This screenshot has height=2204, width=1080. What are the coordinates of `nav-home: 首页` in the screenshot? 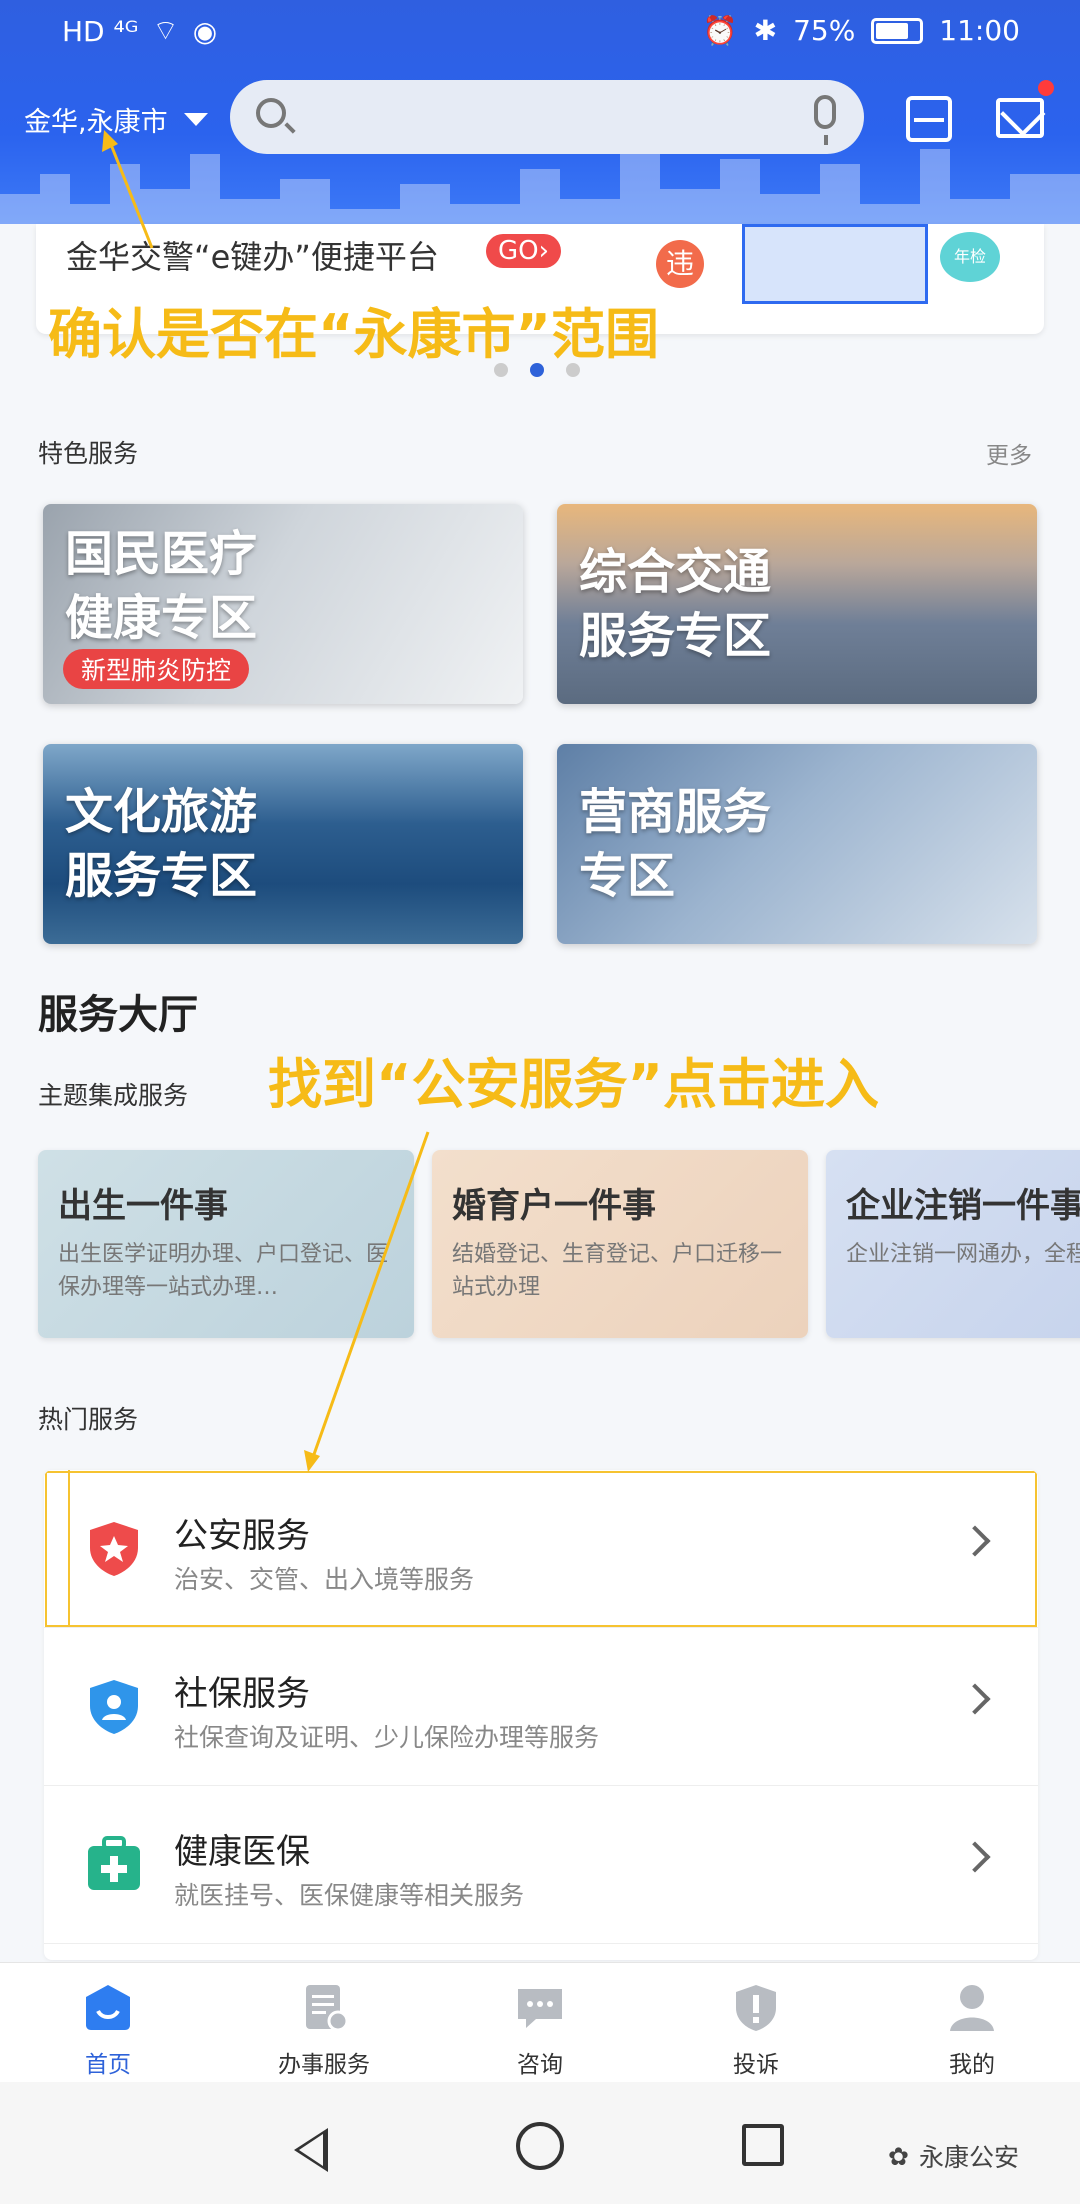 It's located at (108, 2026).